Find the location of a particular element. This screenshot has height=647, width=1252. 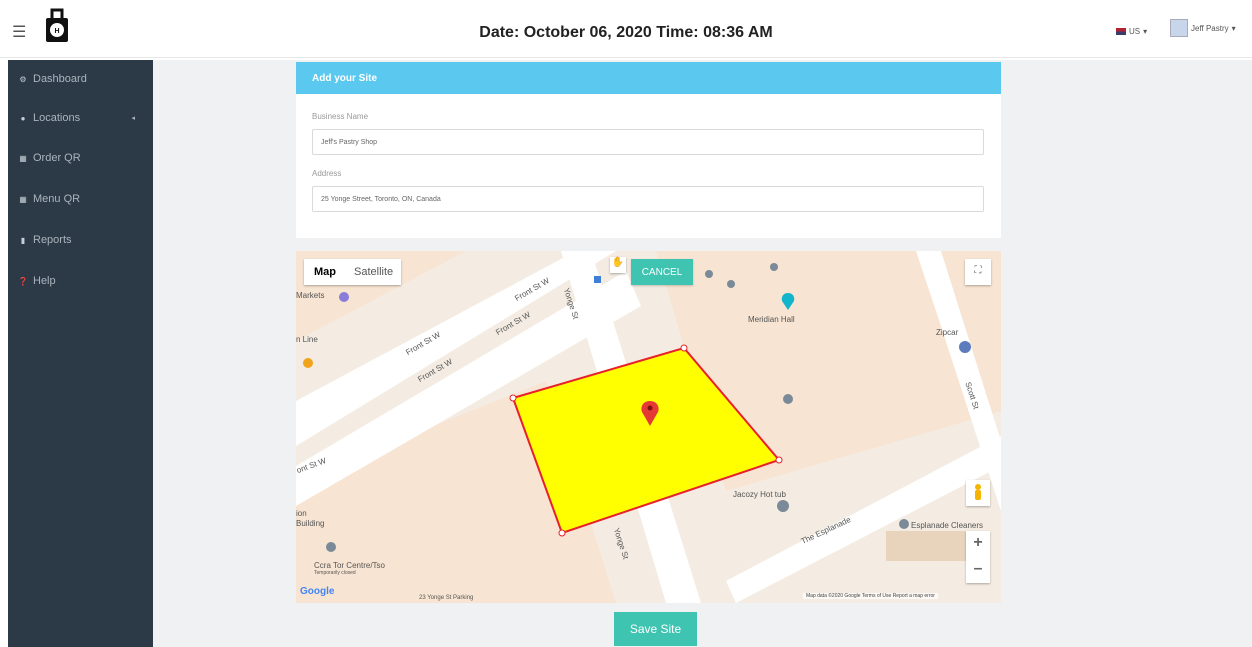

map-label: Meridian Hall is located at coordinates (771, 319).